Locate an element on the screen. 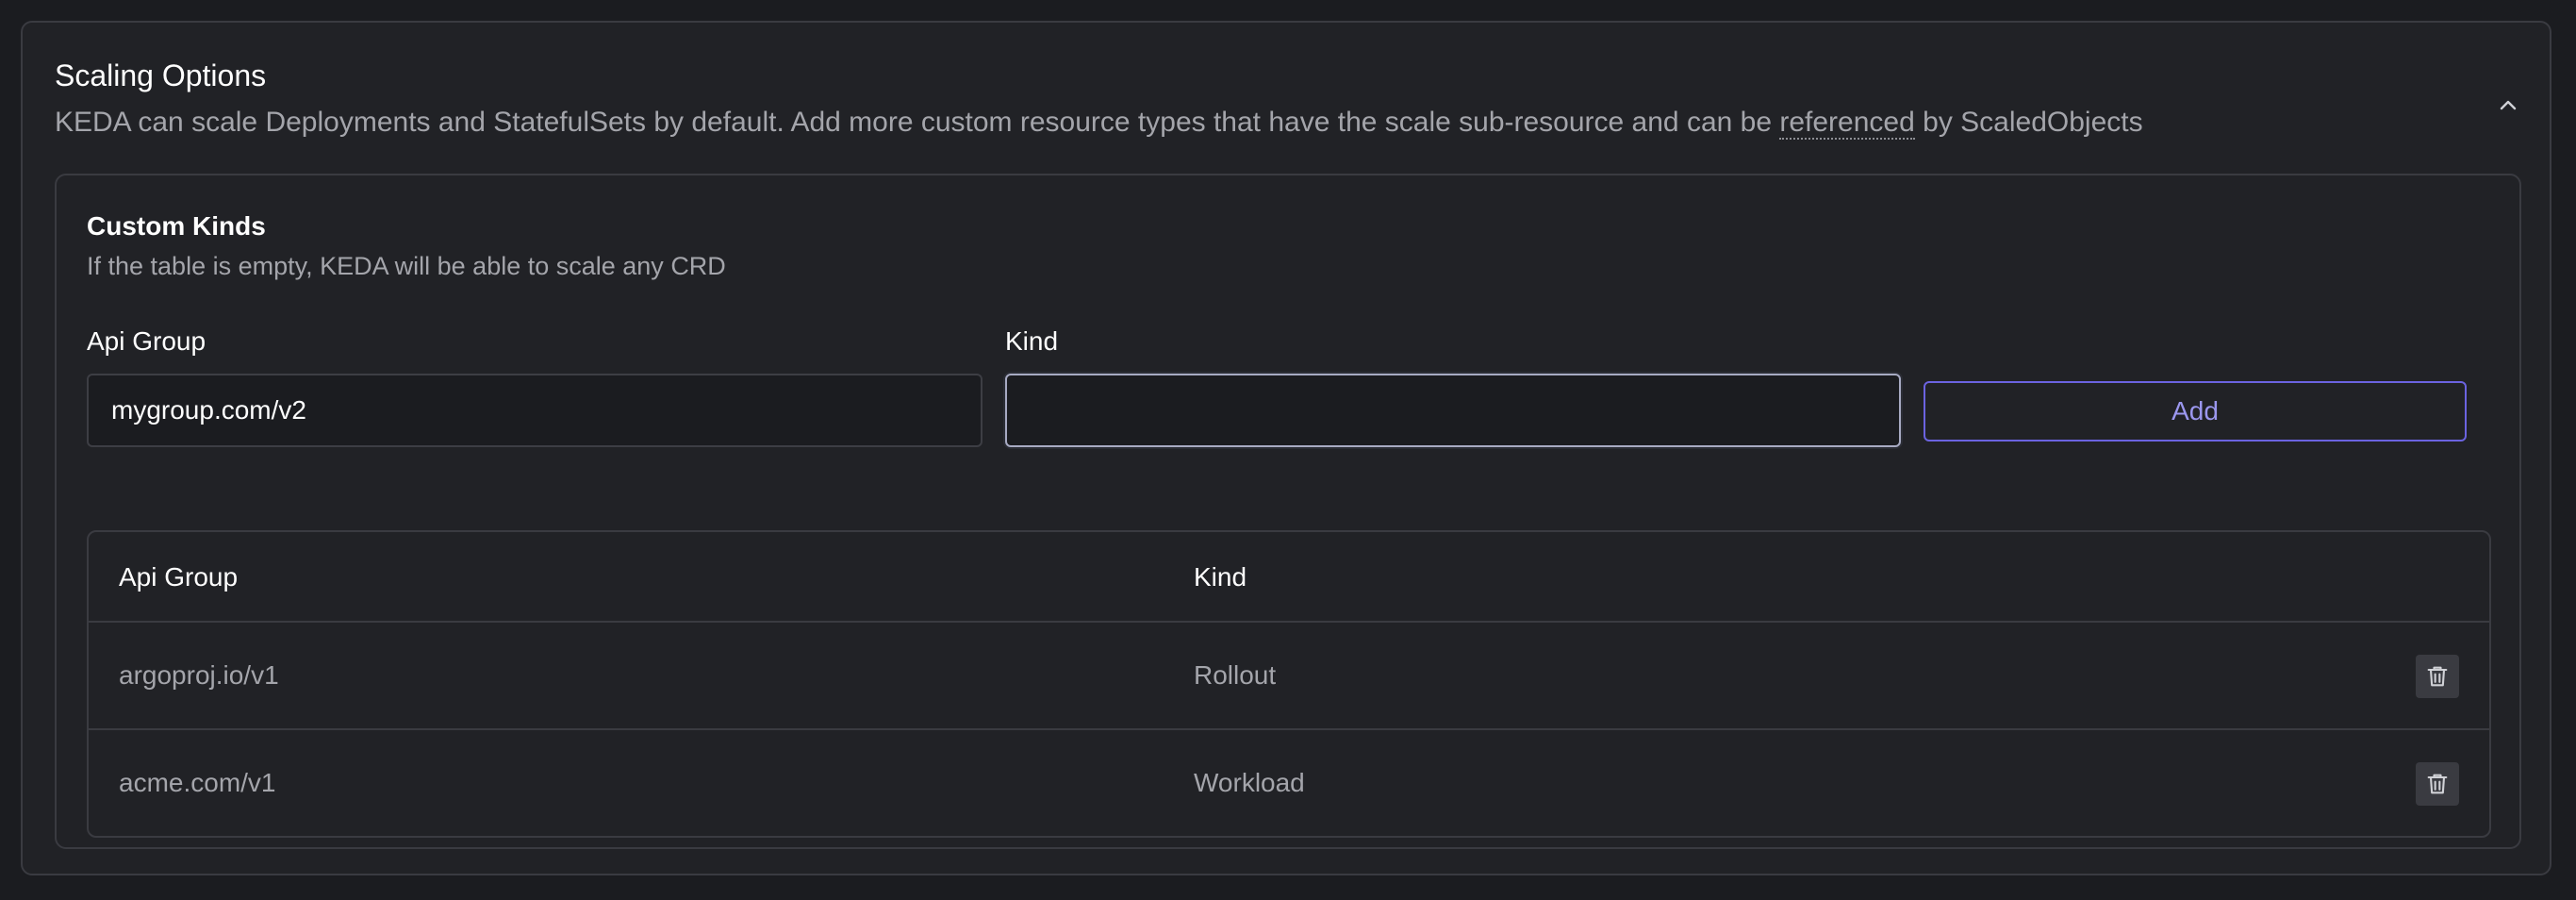  collapse-button is located at coordinates (2508, 106).